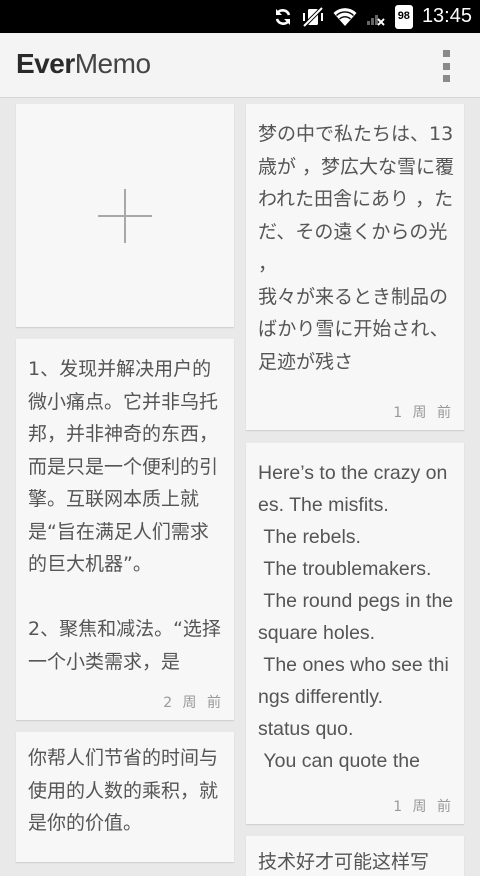  What do you see at coordinates (345, 17) in the screenshot?
I see `wifi-icon` at bounding box center [345, 17].